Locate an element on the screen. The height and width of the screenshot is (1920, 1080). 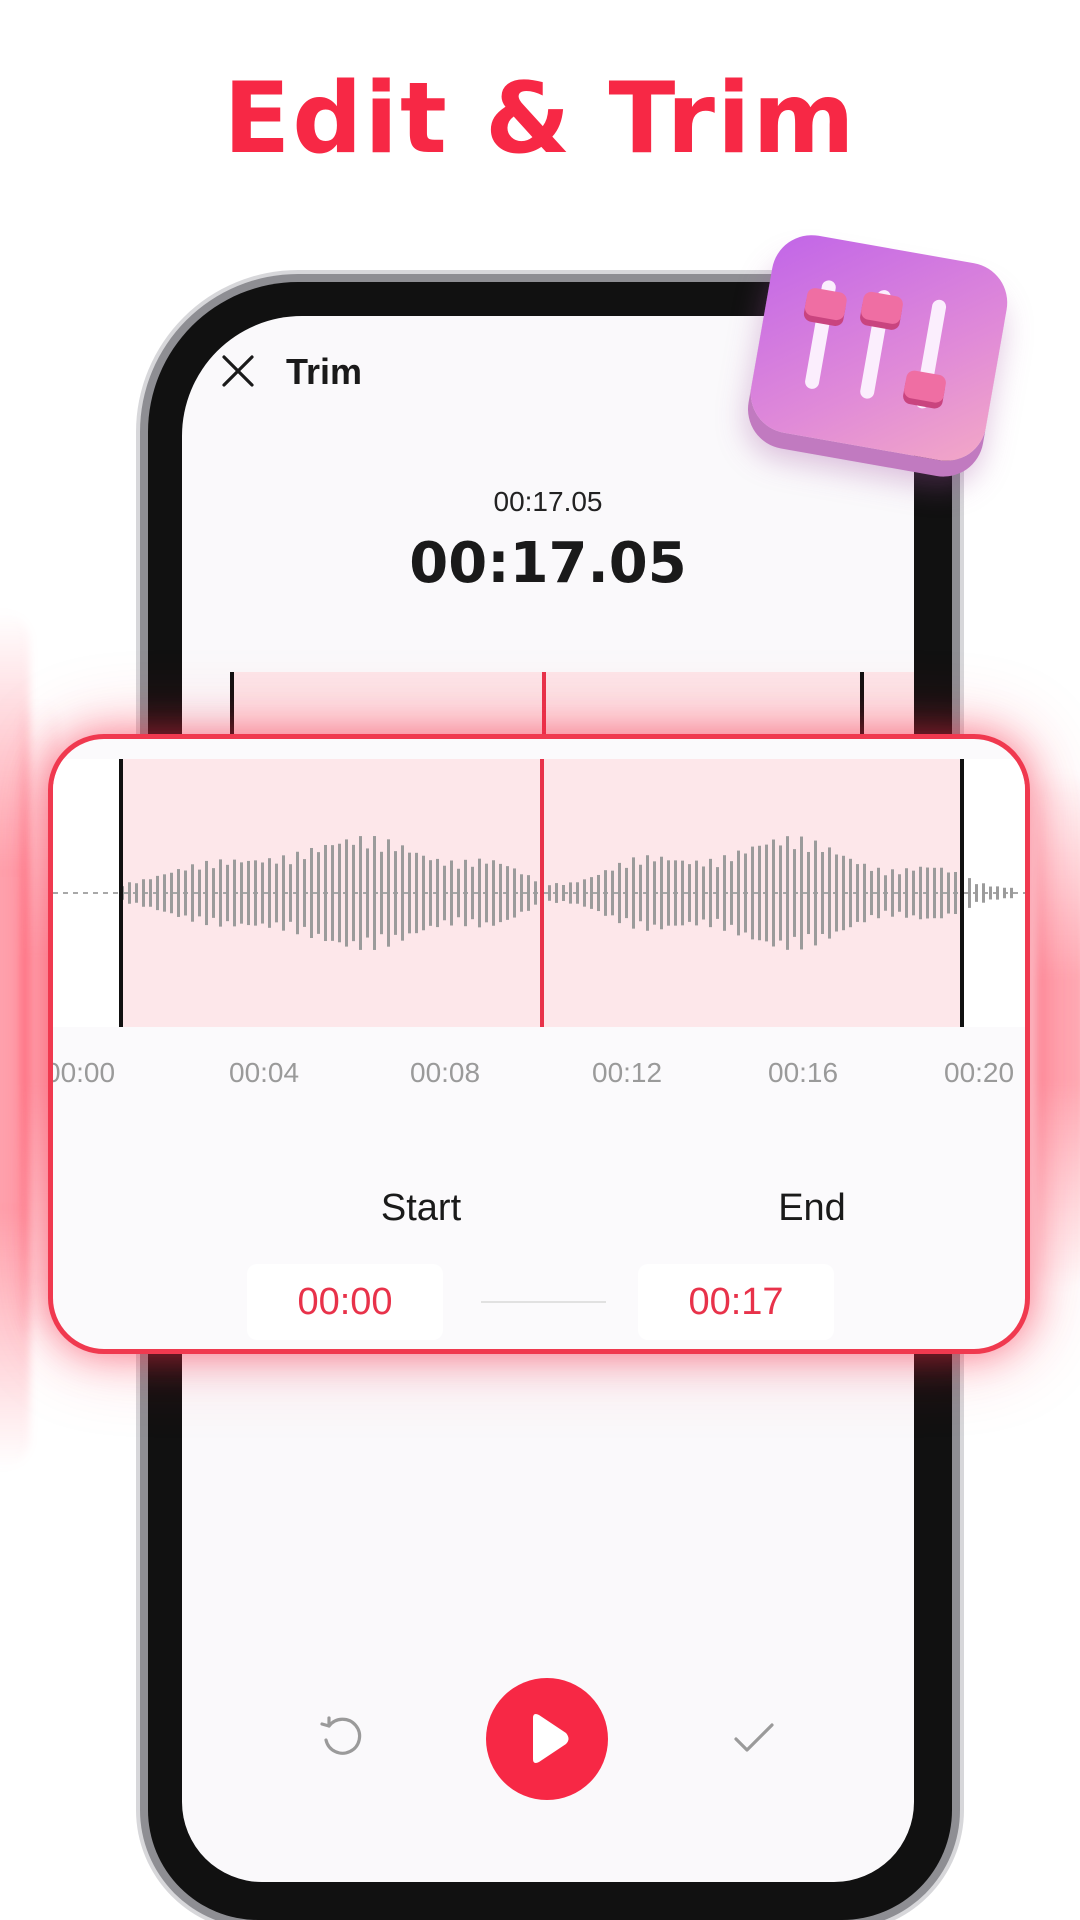
background-wave-right is located at coordinates (1058, 1030).